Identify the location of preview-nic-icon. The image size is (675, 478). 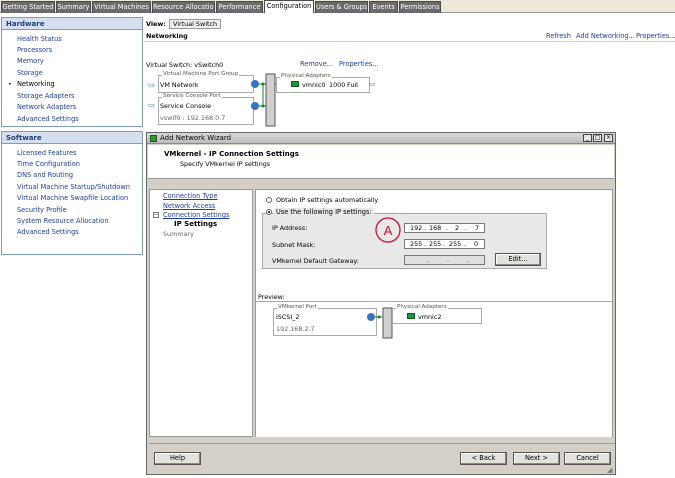
(411, 316).